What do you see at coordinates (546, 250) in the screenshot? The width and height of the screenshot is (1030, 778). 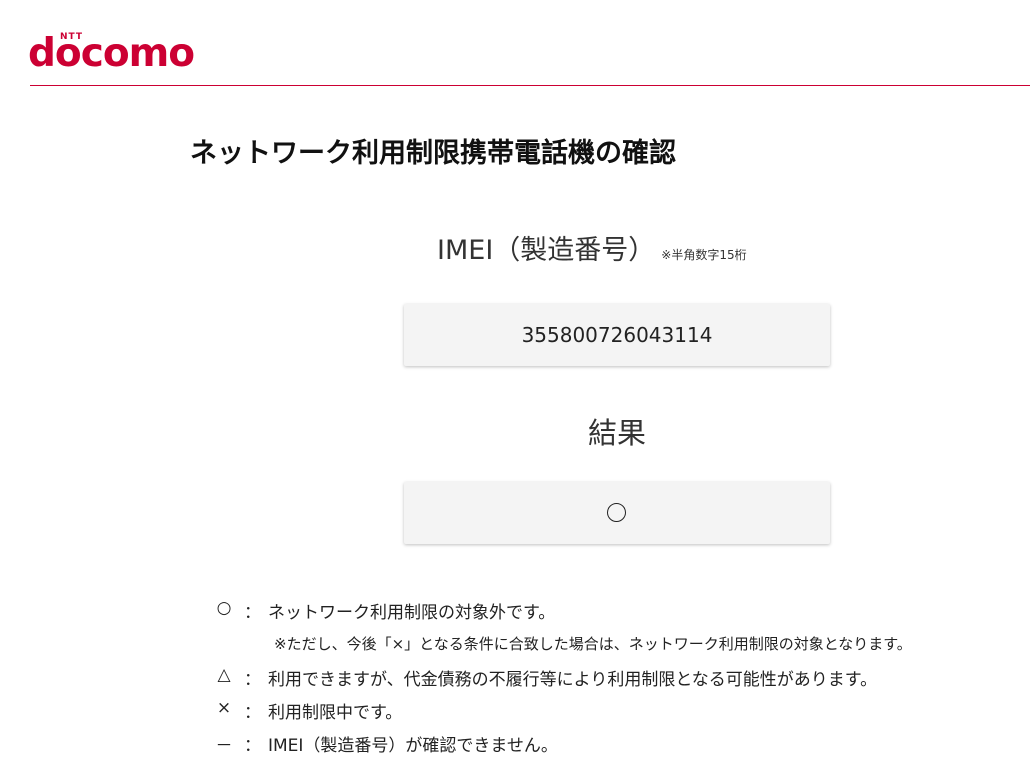 I see `imei-label: IMEI（製造番号）` at bounding box center [546, 250].